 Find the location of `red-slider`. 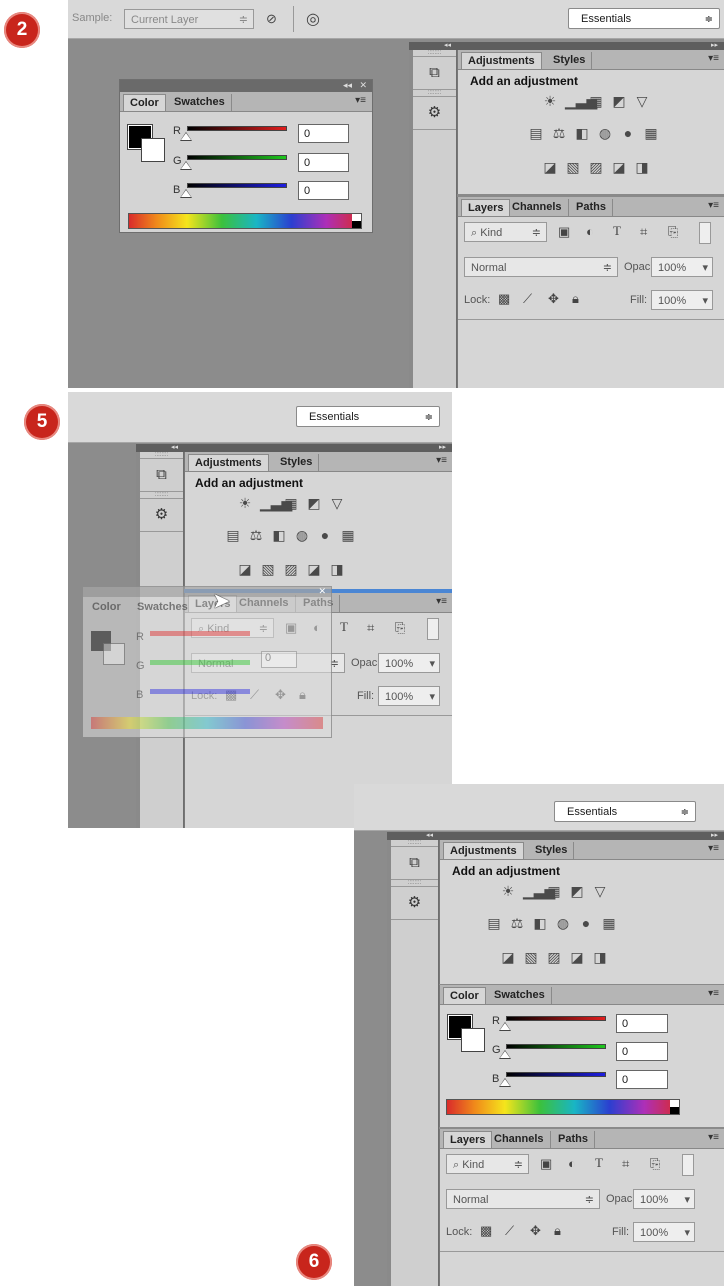

red-slider is located at coordinates (200, 633).